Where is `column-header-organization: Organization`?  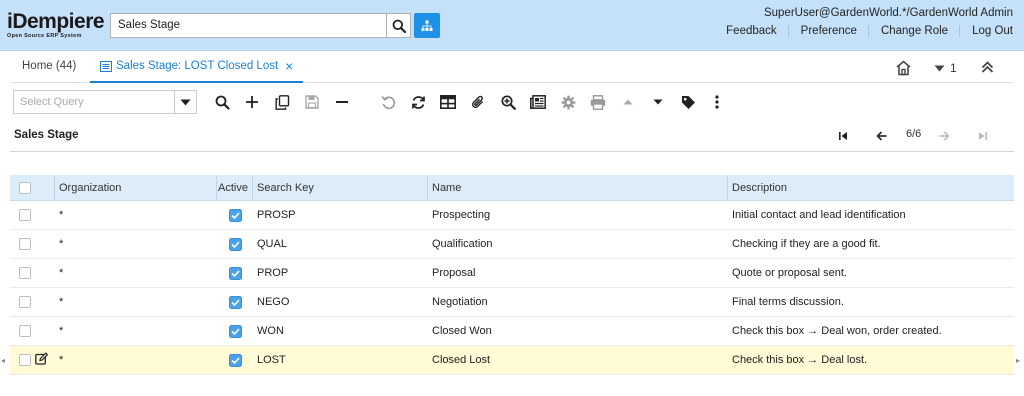 column-header-organization: Organization is located at coordinates (136, 187).